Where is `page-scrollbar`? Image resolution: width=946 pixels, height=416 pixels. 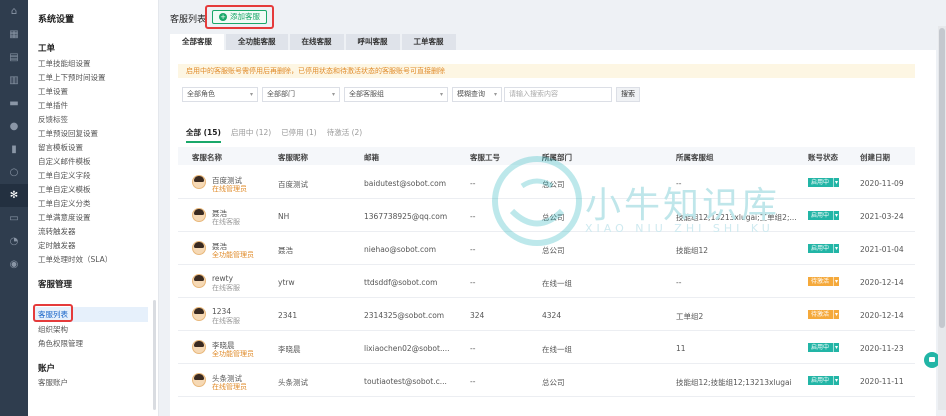 page-scrollbar is located at coordinates (942, 218).